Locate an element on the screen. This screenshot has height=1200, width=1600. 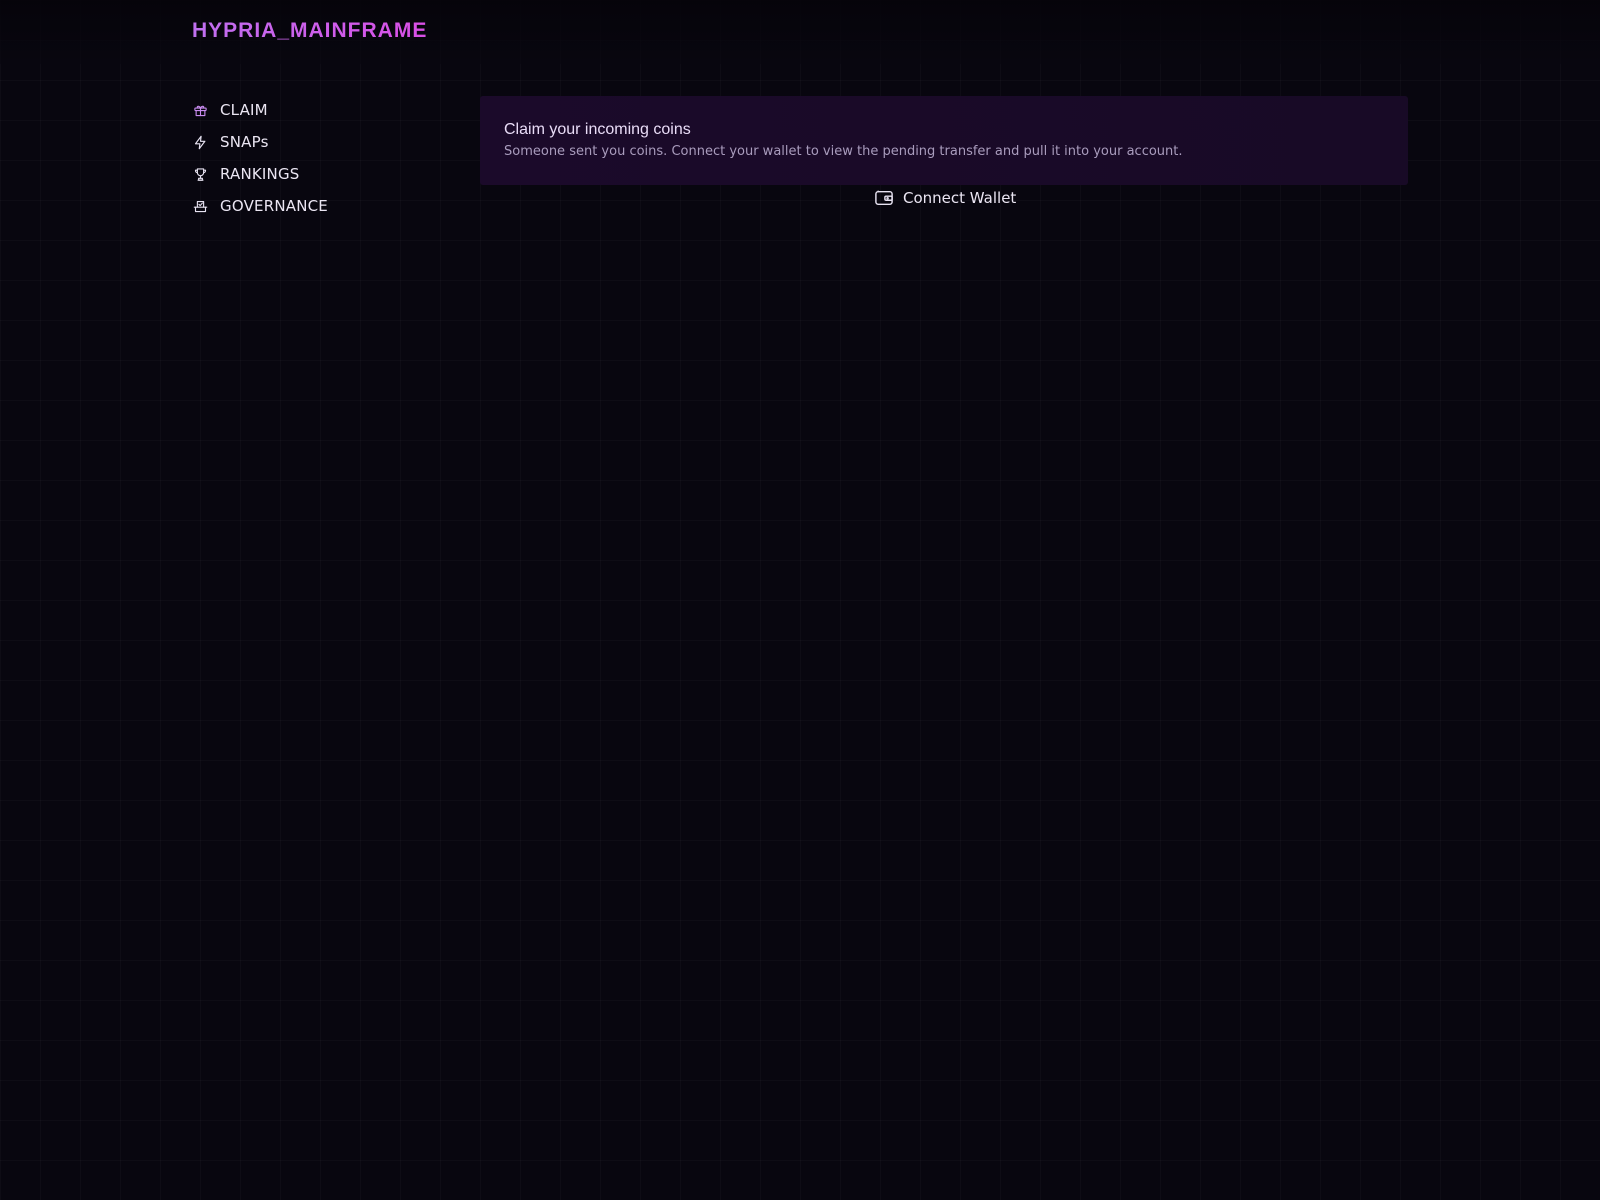
ballot-box-icon is located at coordinates (200, 206).